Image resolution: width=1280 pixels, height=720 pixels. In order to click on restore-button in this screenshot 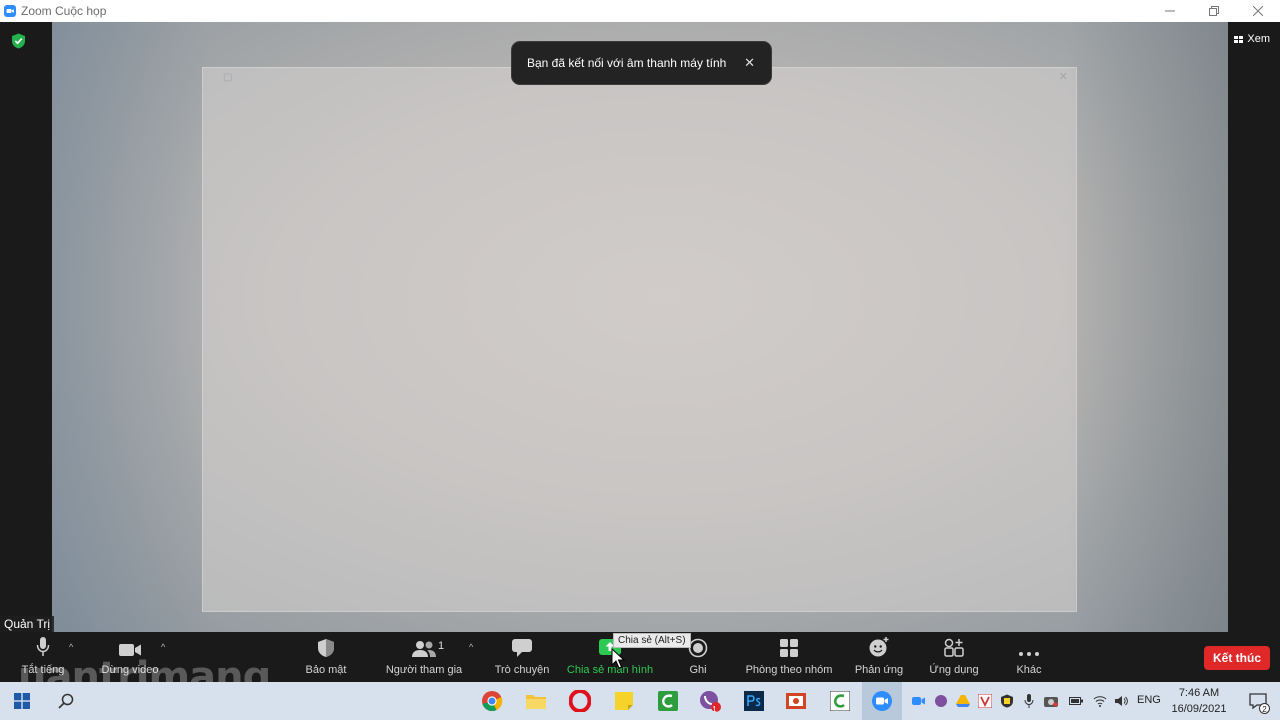, I will do `click(1214, 11)`.